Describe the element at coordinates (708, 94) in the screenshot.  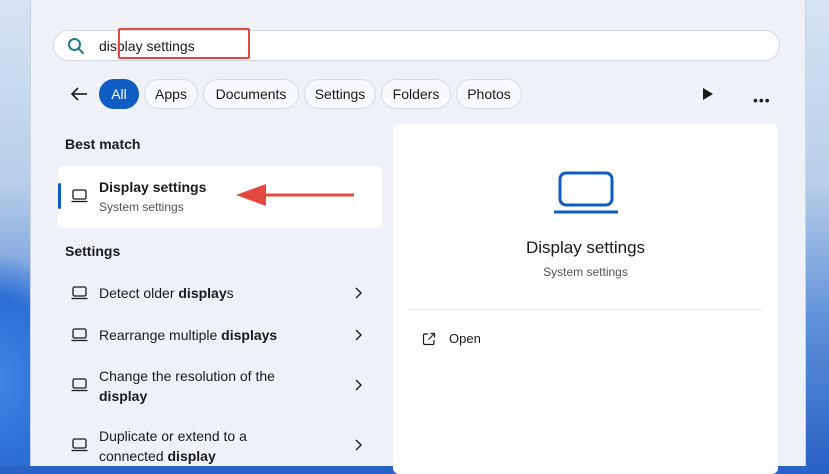
I see `play-icon` at that location.